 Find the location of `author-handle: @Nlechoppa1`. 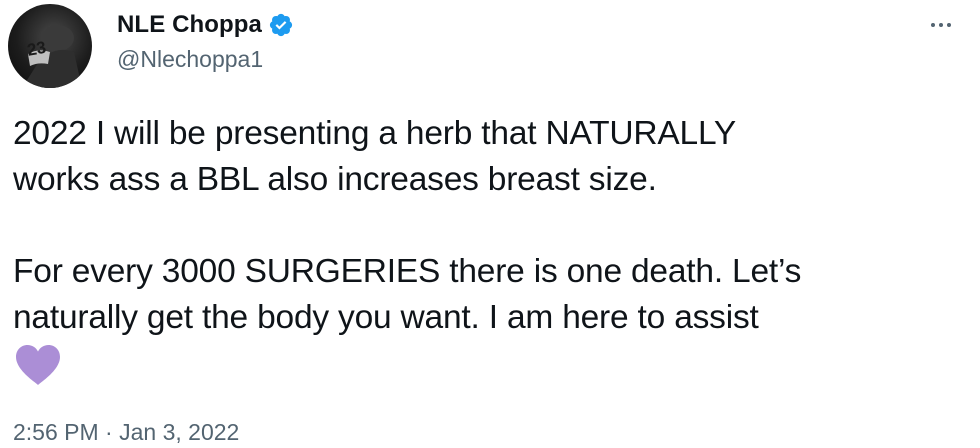

author-handle: @Nlechoppa1 is located at coordinates (190, 59).